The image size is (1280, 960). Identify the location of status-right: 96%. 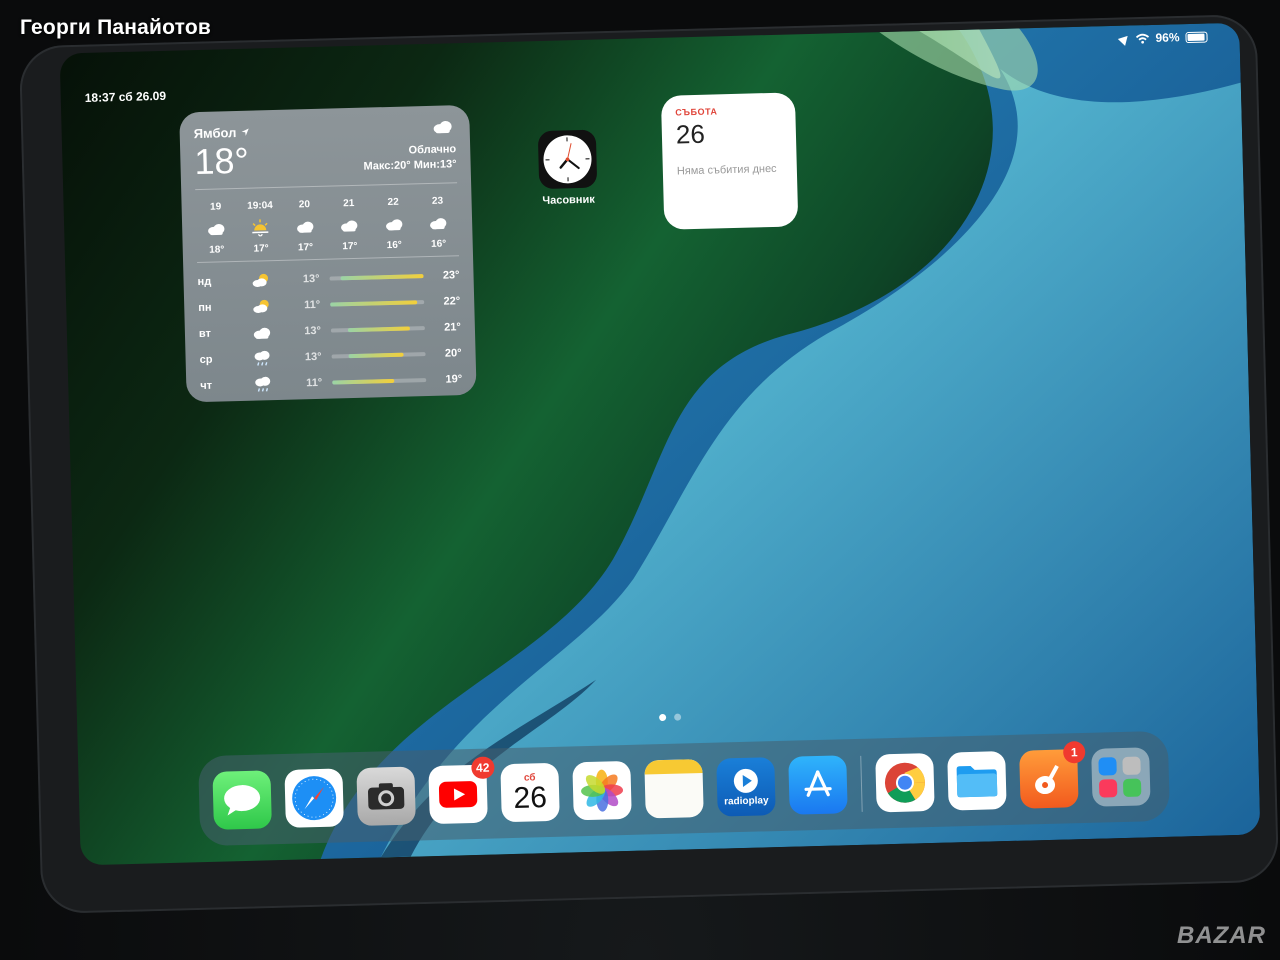
(1162, 38).